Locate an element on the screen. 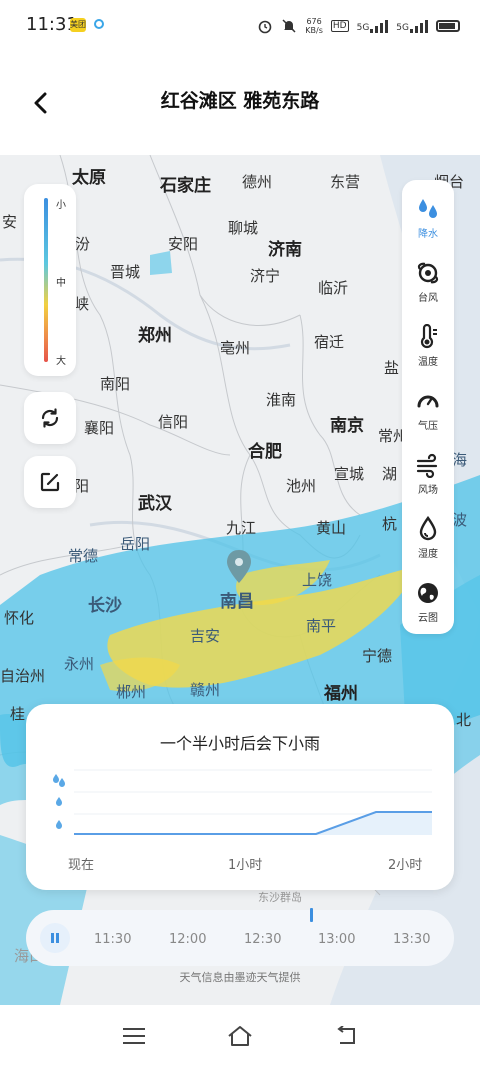  menu-button is located at coordinates (134, 1036).